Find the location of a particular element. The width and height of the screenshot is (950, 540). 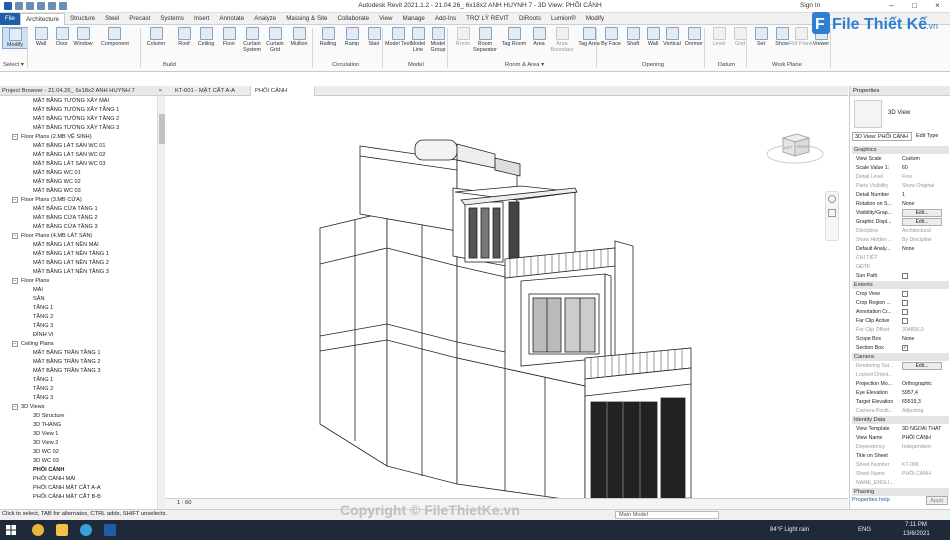

browser-item: − Floor Plans is located at coordinates (30, 281).